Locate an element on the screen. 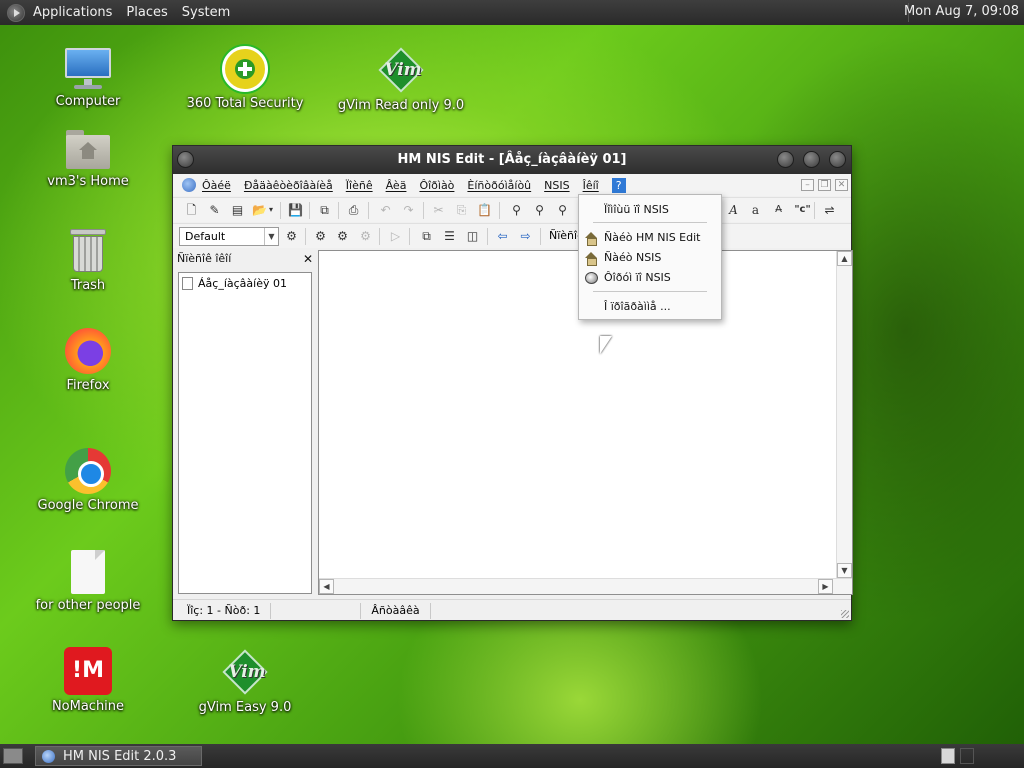 Image resolution: width=1024 pixels, height=768 pixels. cut-icon: ✂ is located at coordinates (438, 210).